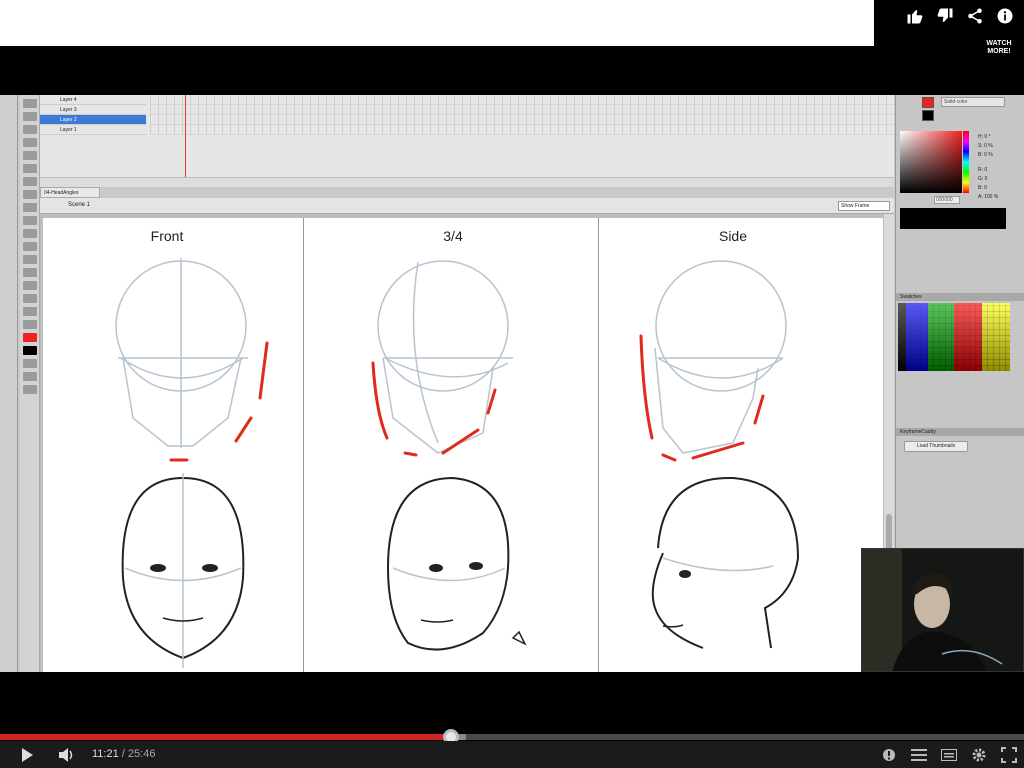 This screenshot has height=768, width=1024. I want to click on swatches-title: Swatches, so click(911, 297).